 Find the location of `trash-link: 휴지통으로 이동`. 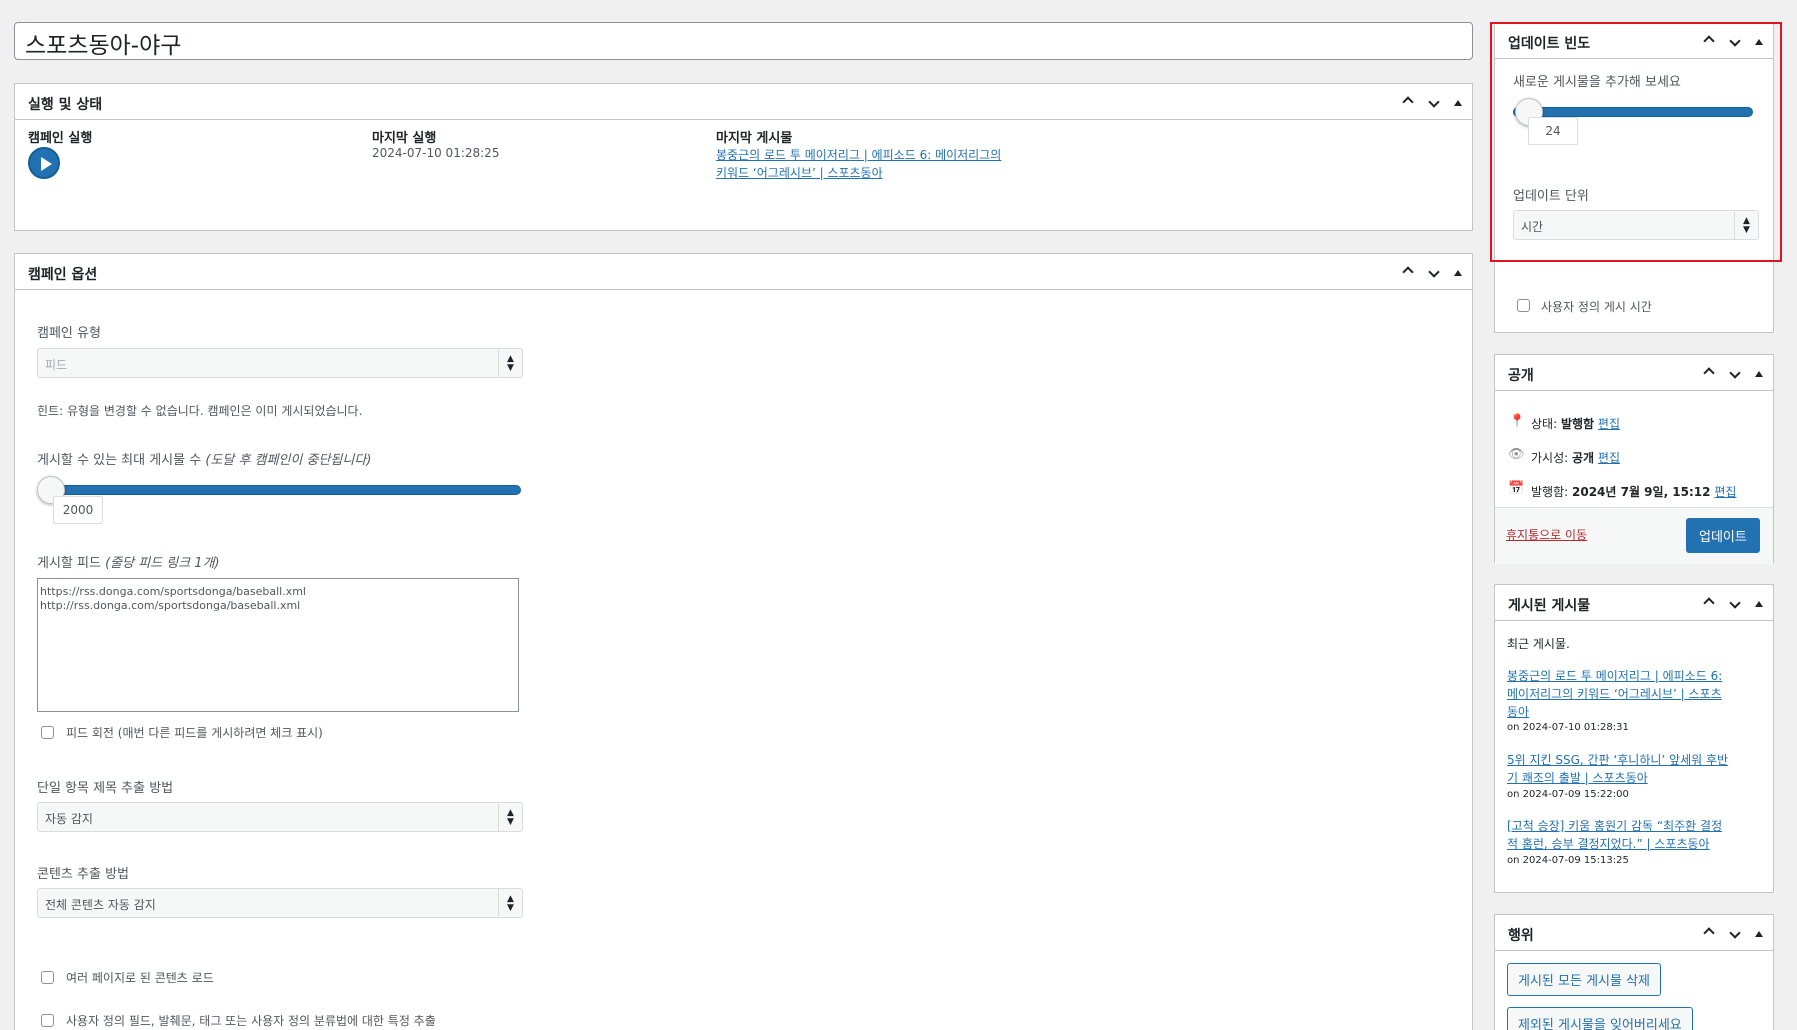

trash-link: 휴지통으로 이동 is located at coordinates (1546, 534).